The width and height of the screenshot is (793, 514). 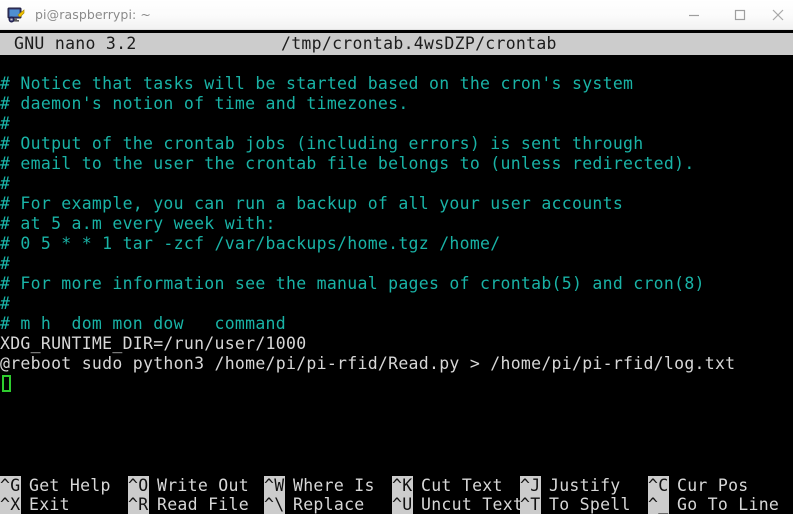 I want to click on shortcut-read-file: ^R Read File, so click(x=188, y=504).